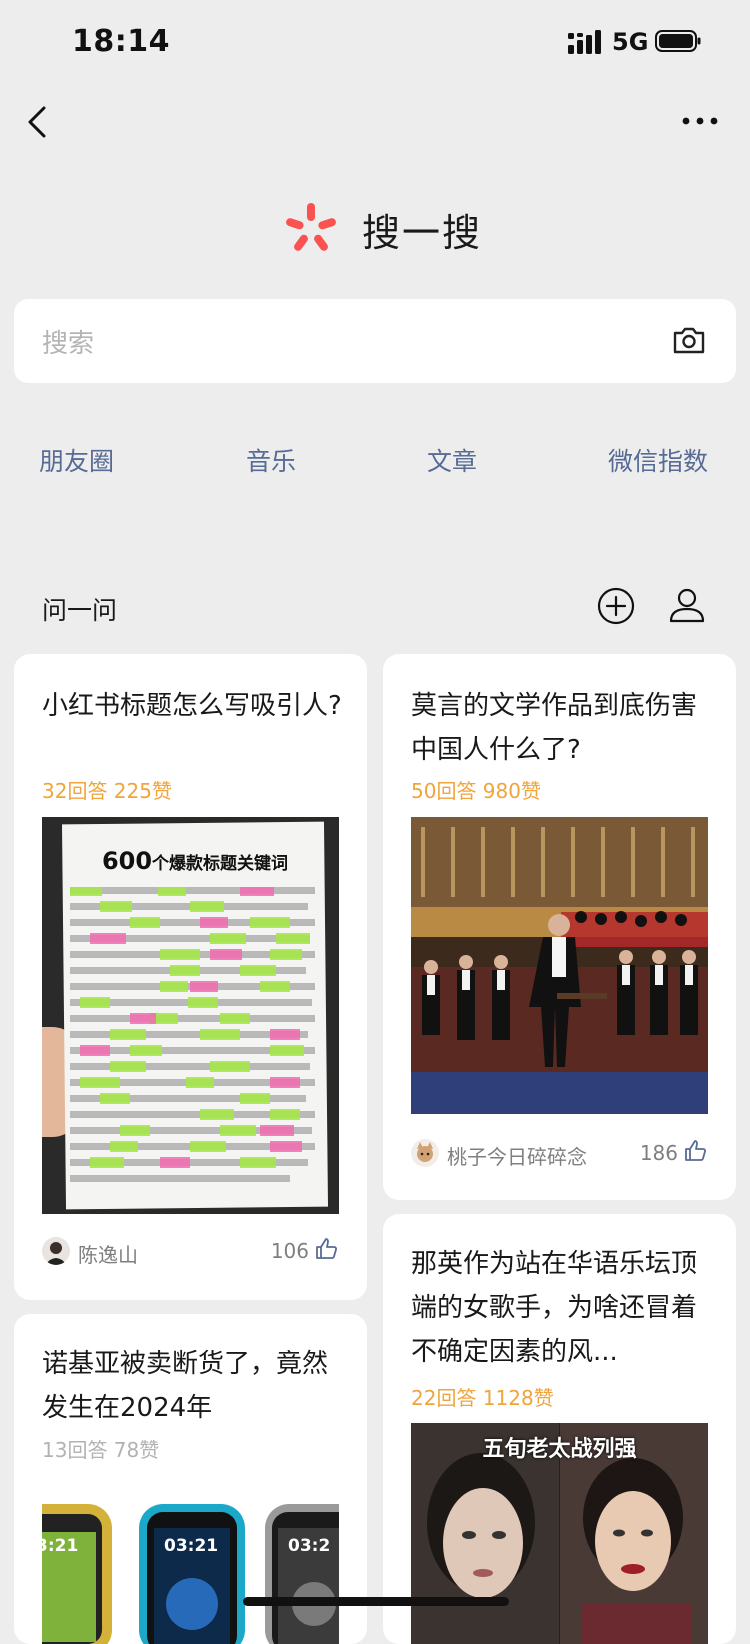 The height and width of the screenshot is (1644, 750). I want to click on search-input: 搜索, so click(375, 341).